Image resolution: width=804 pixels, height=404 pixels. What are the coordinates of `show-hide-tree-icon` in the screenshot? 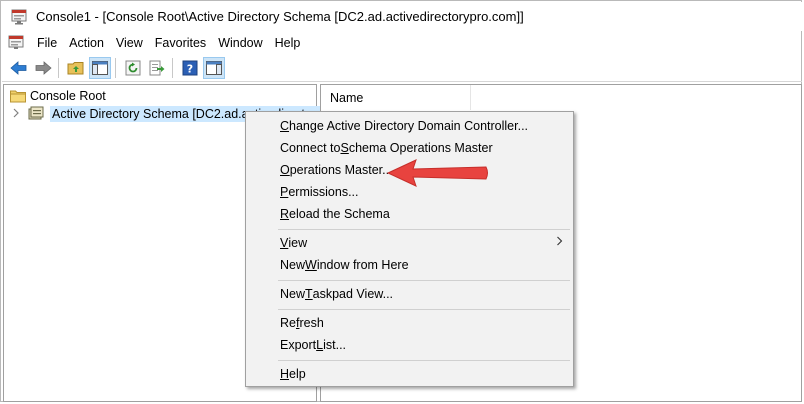 It's located at (100, 67).